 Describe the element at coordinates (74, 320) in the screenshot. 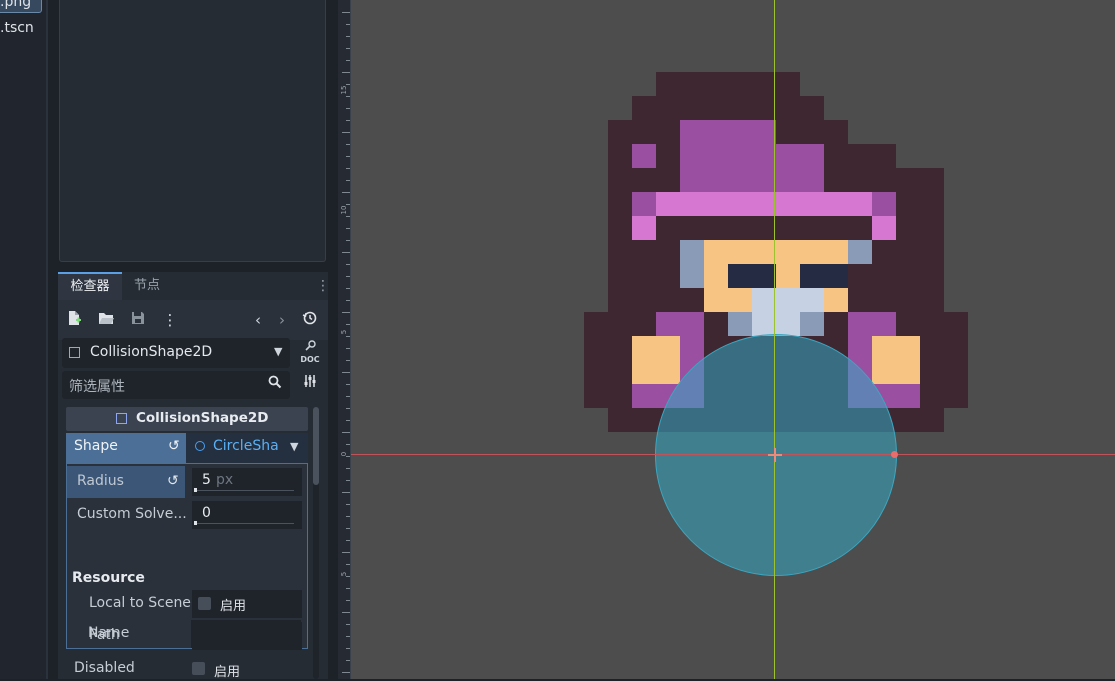

I see `new-resource-icon` at that location.